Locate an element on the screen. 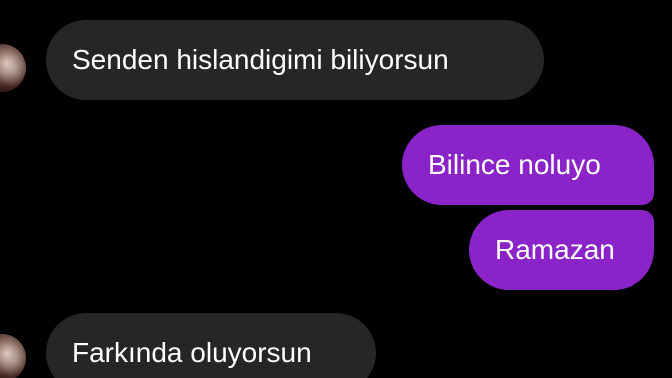  outgoing-message-bubble: Ramazan is located at coordinates (561, 250).